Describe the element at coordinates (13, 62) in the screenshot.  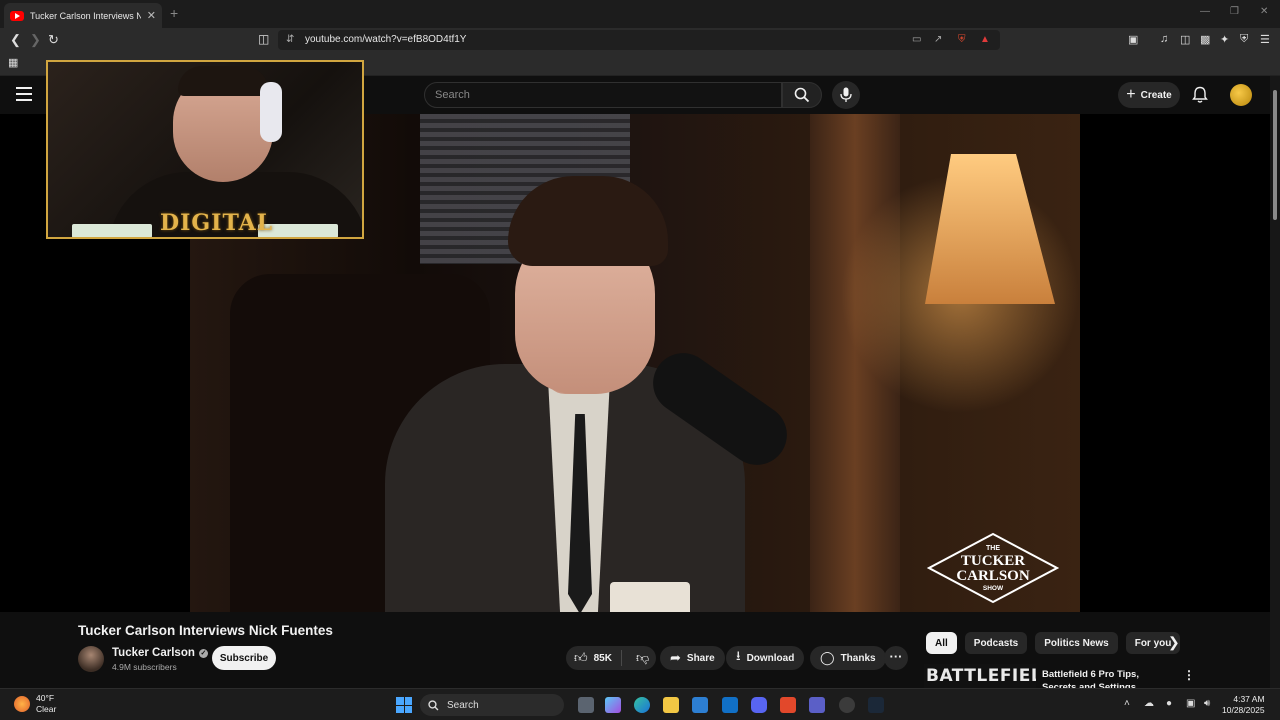
I see `apps-grid-icon: ▦` at that location.